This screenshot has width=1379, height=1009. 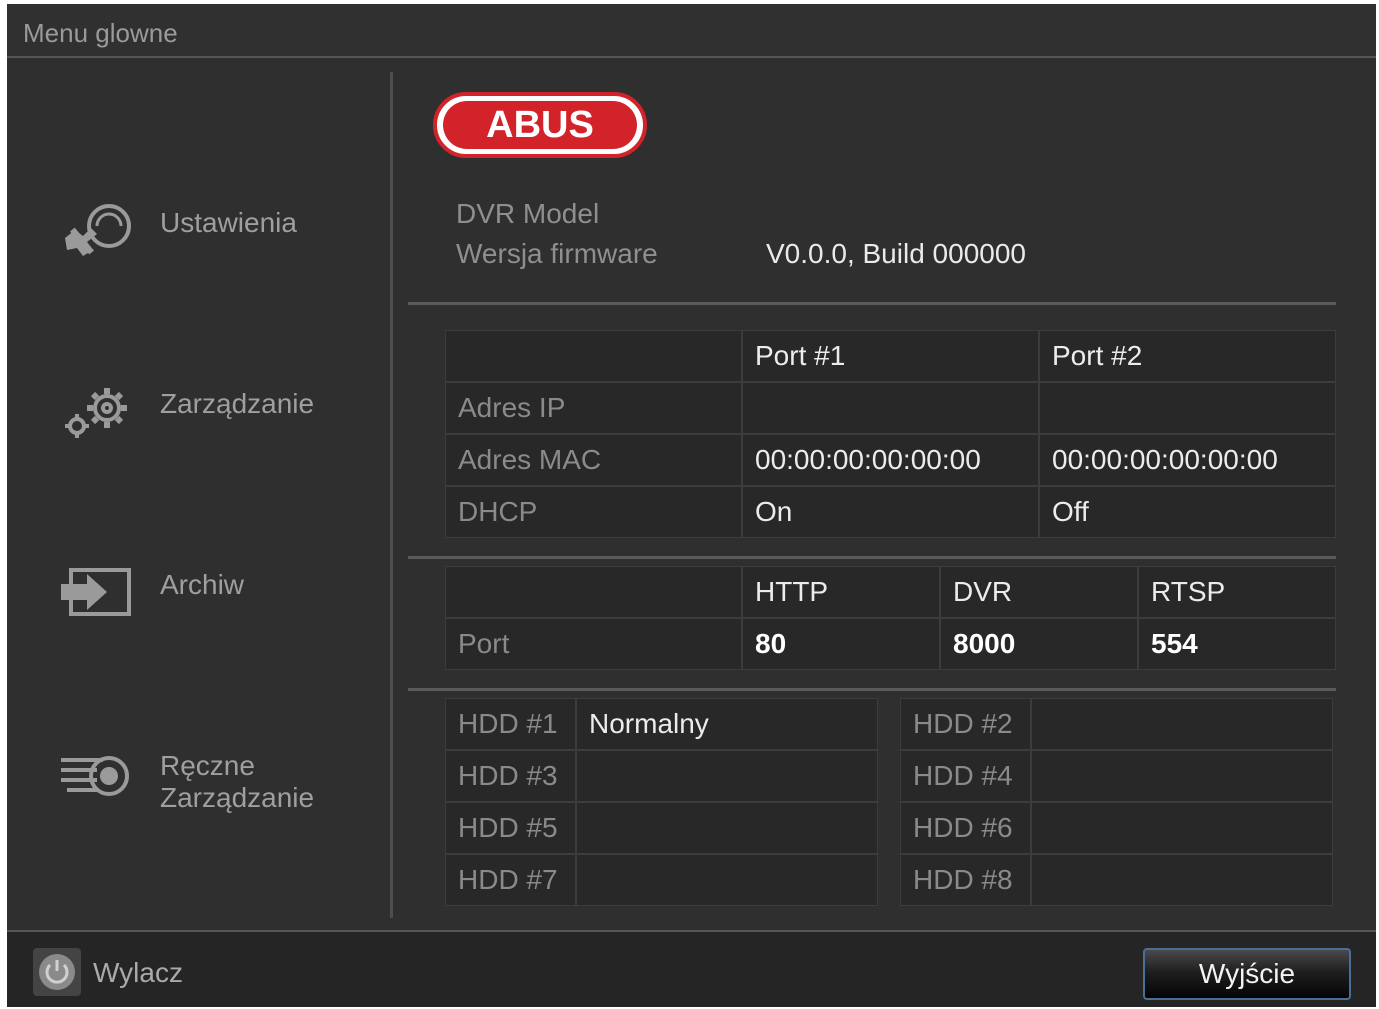 I want to click on hdd-label: HDD #8, so click(x=965, y=880).